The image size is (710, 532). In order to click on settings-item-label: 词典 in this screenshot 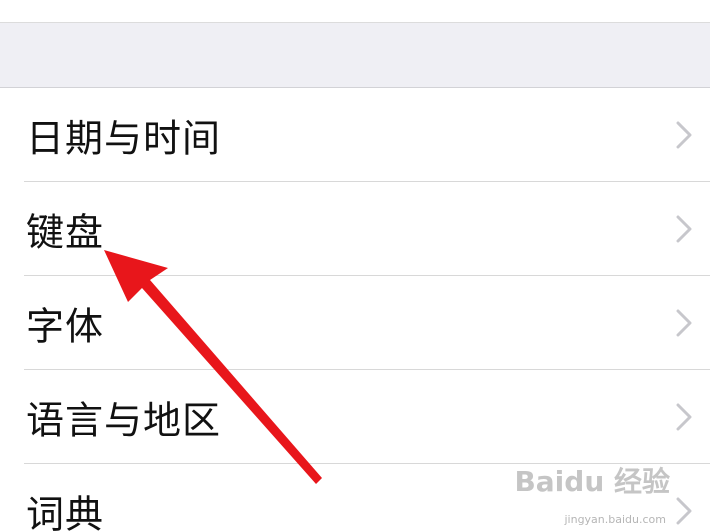, I will do `click(65, 512)`.